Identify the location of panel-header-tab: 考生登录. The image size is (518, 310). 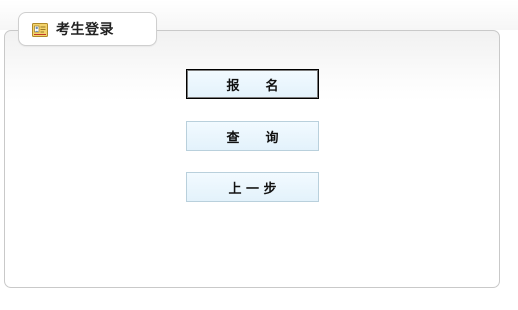
(87, 29).